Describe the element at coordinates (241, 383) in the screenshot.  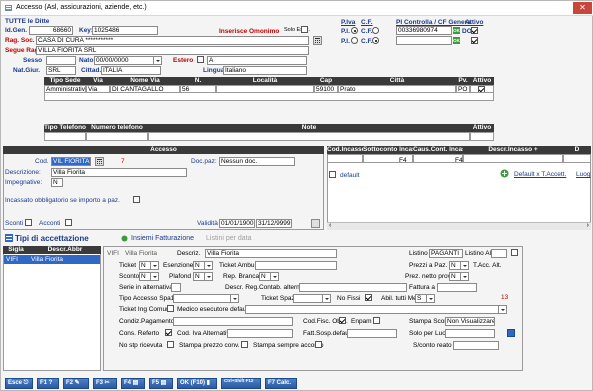
I see `ctrl-shift-f12-button: Ctrl+Shift F12` at that location.